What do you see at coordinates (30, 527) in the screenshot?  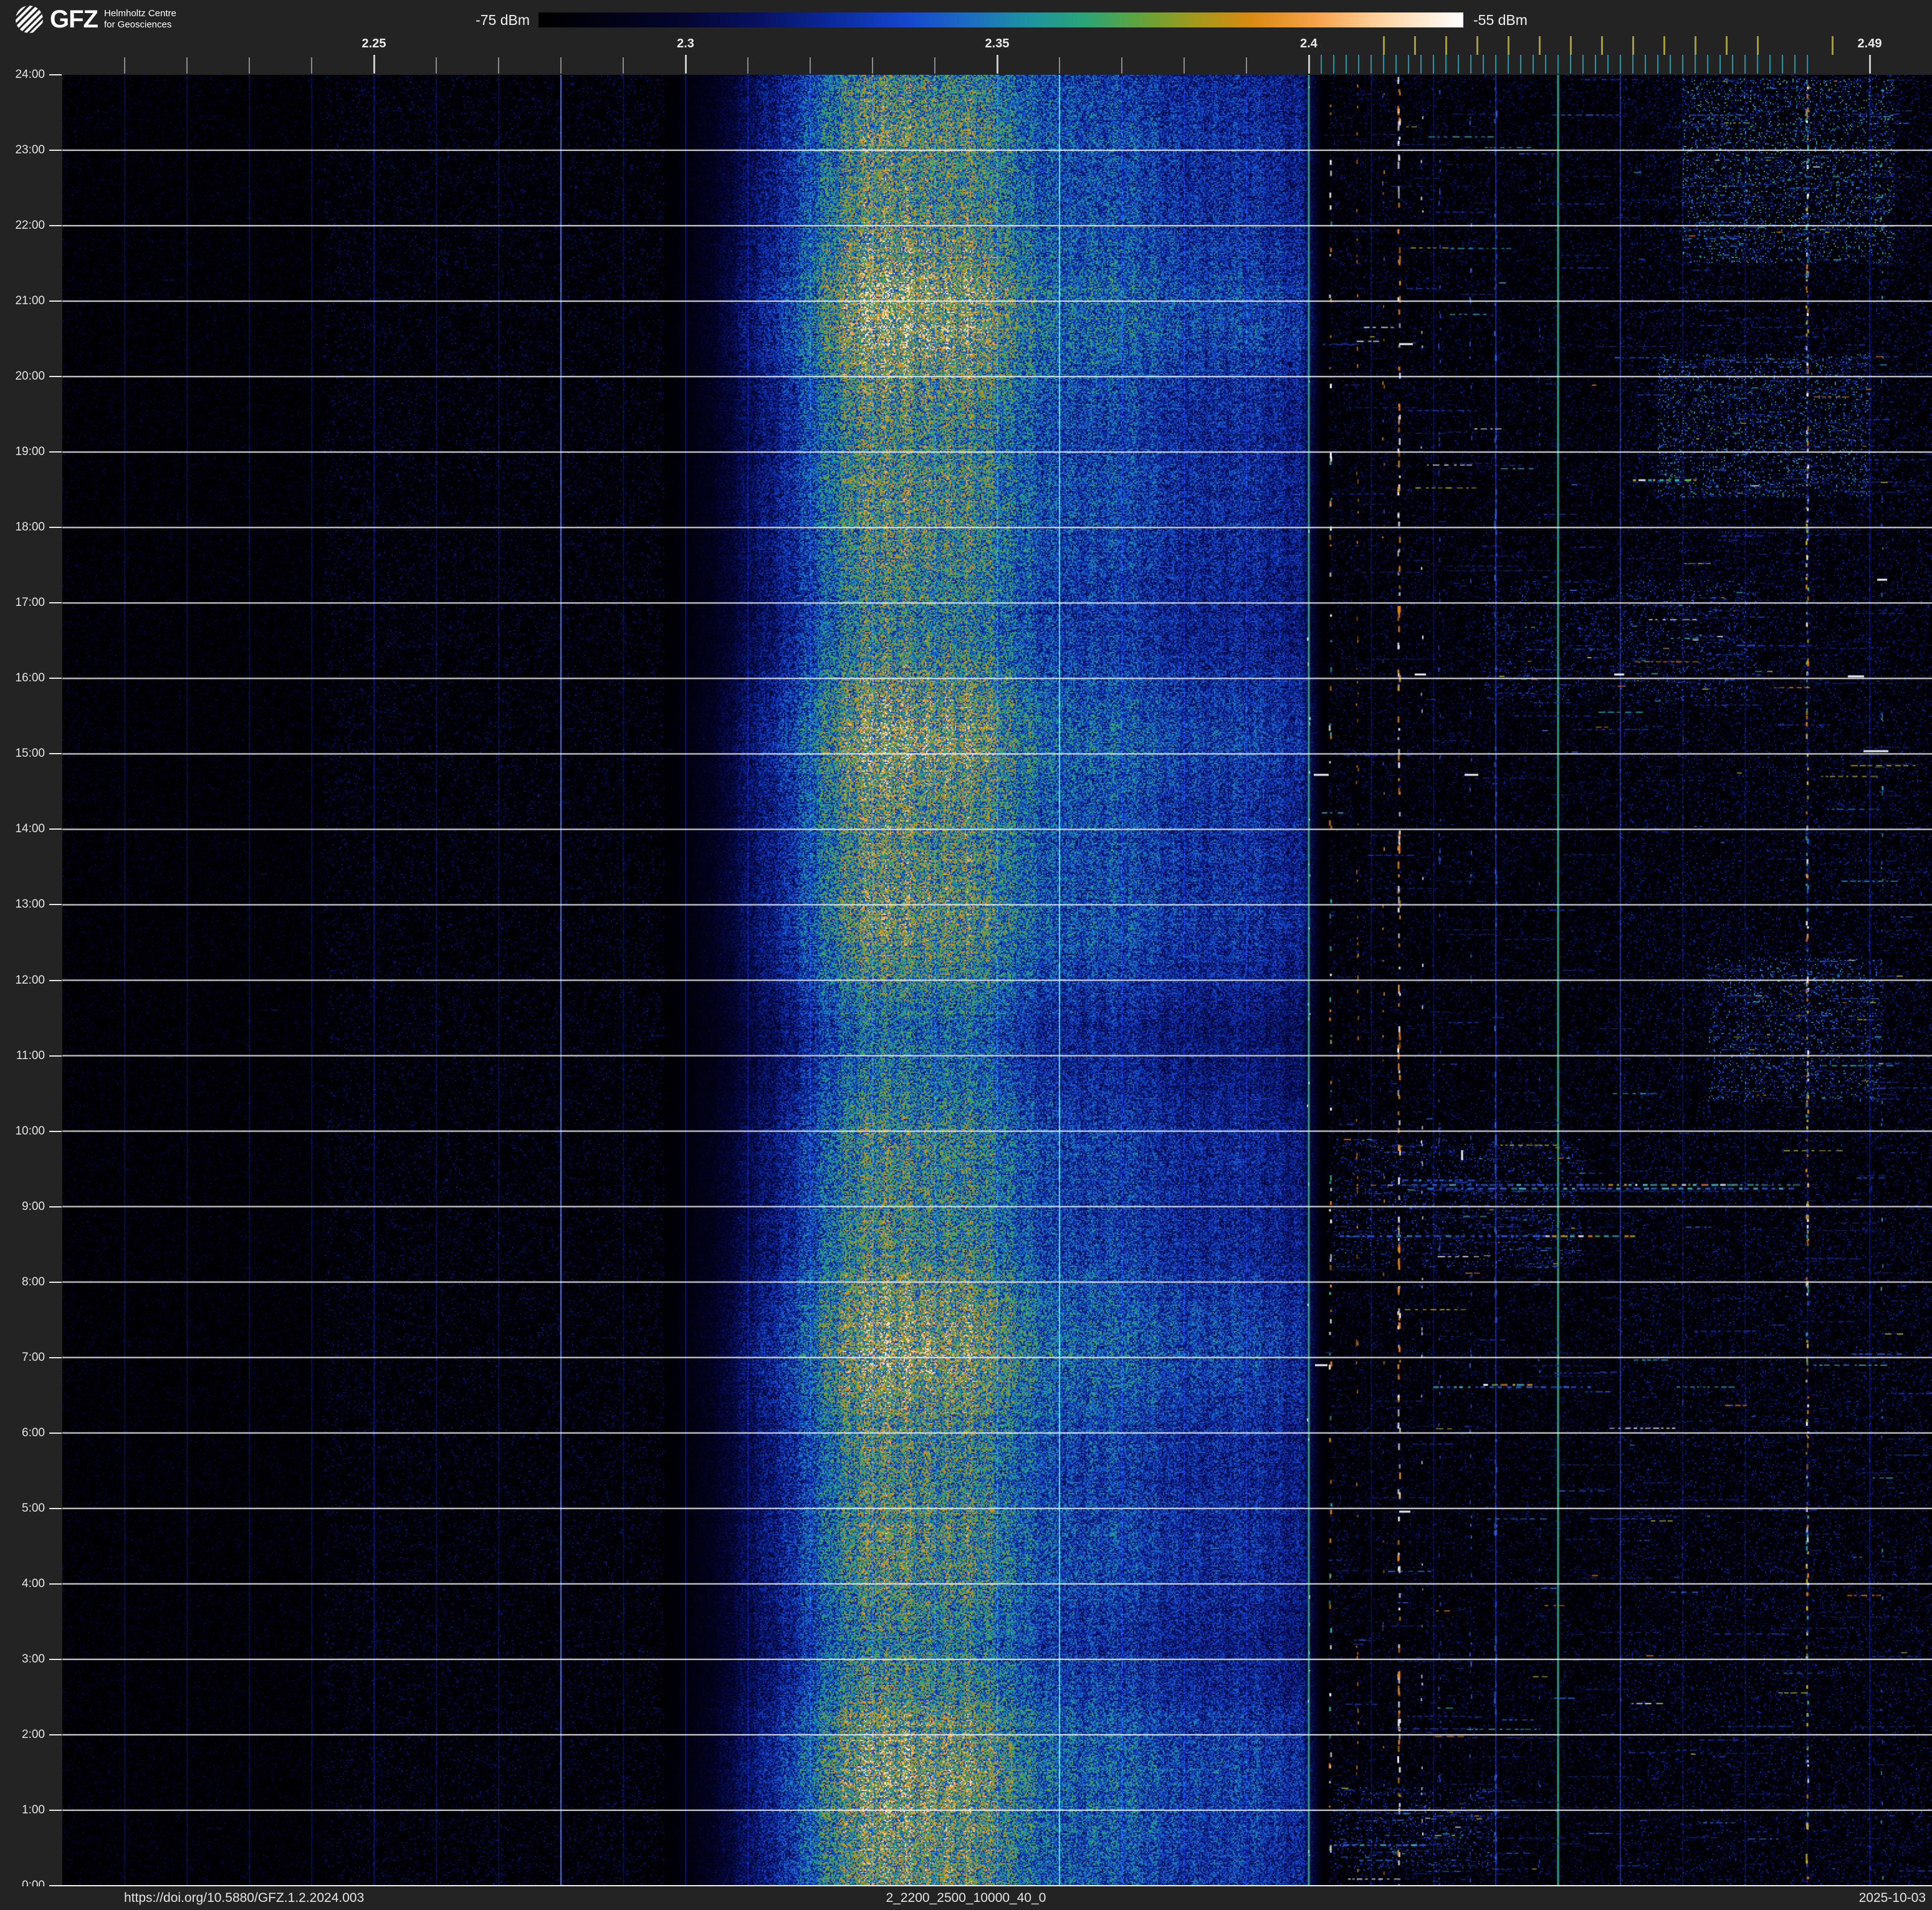 I see `time-label-18:00: 18:00` at bounding box center [30, 527].